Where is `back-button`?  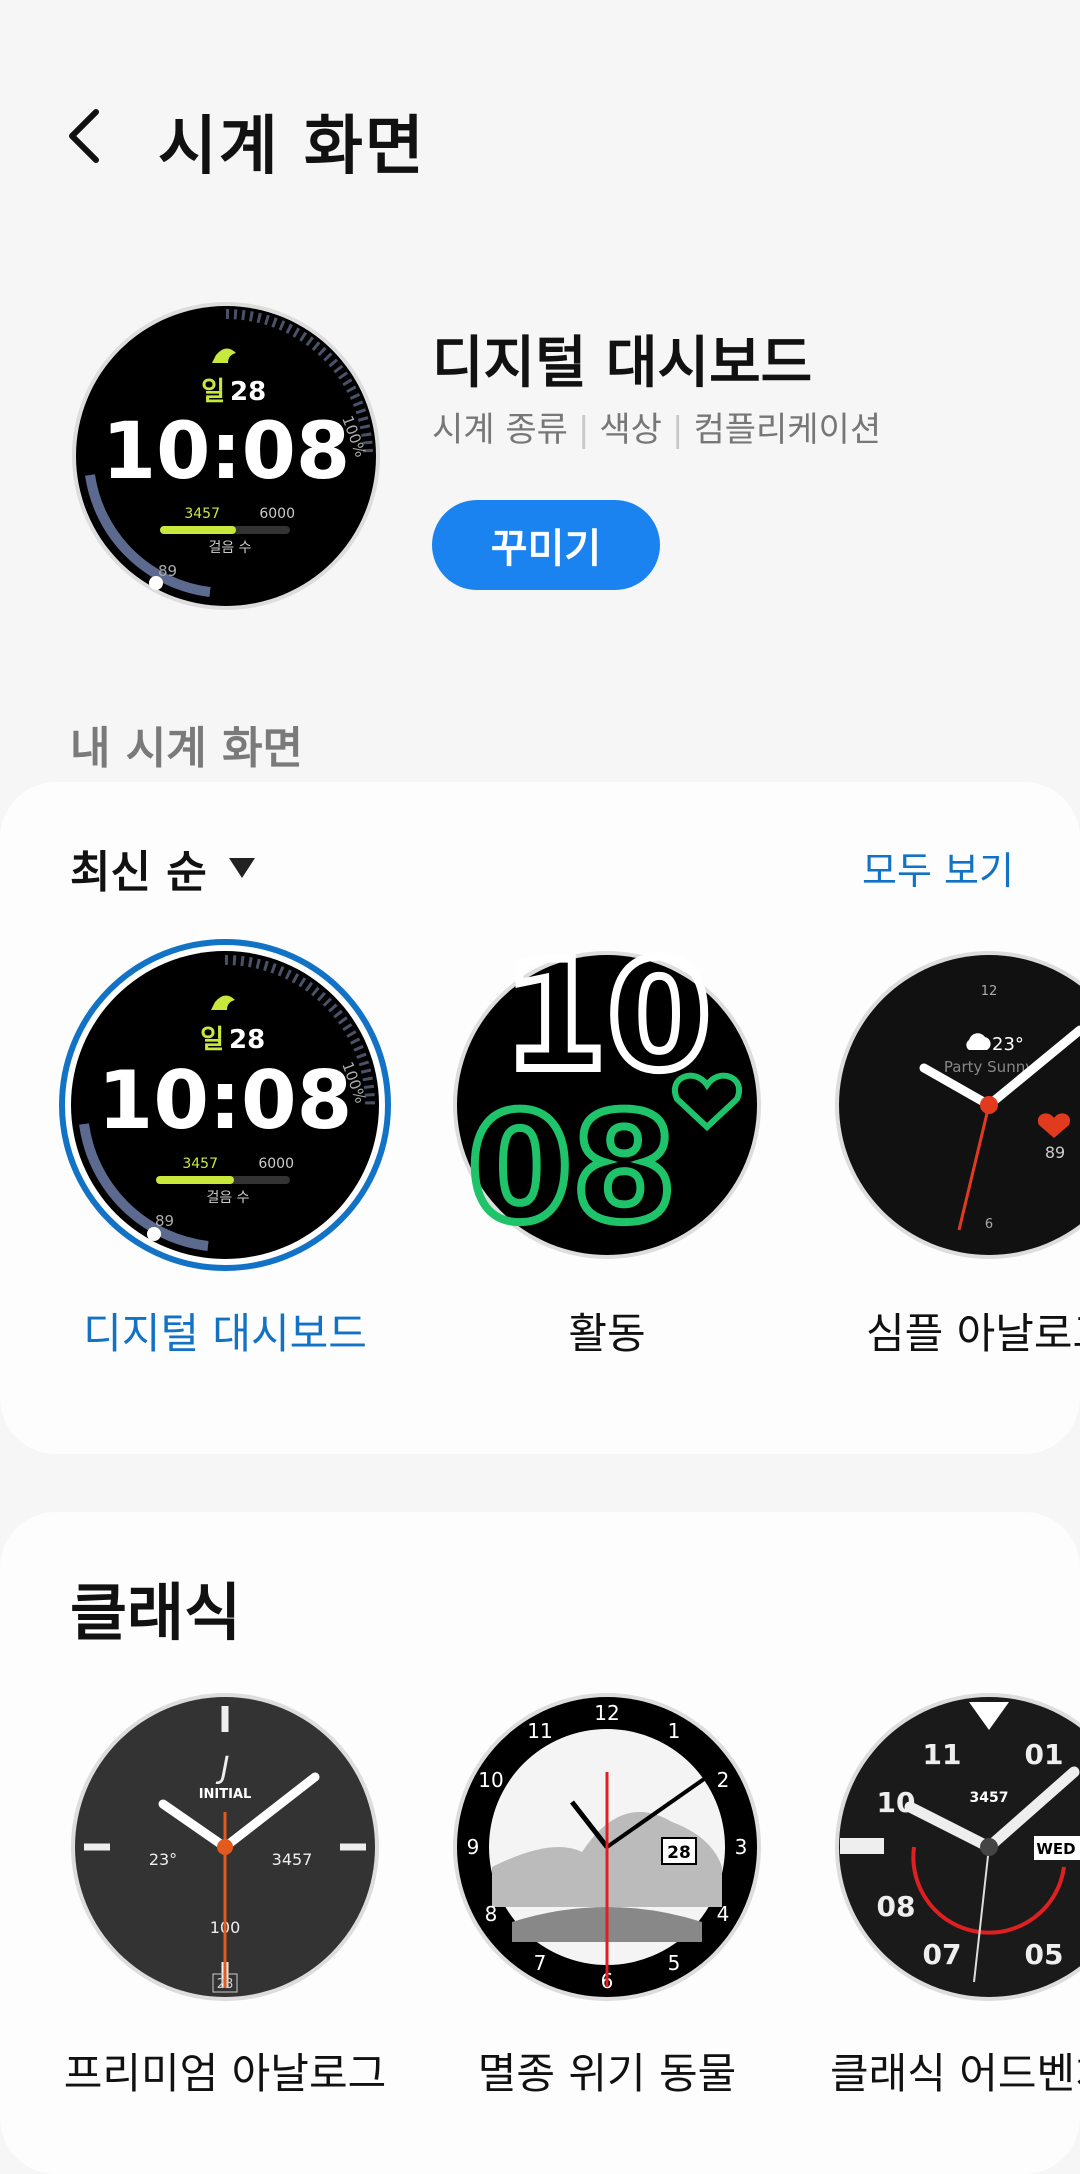
back-button is located at coordinates (86, 135).